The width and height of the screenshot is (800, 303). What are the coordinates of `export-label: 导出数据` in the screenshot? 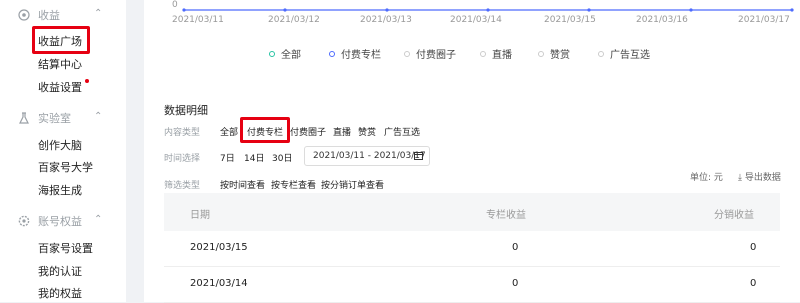 It's located at (762, 178).